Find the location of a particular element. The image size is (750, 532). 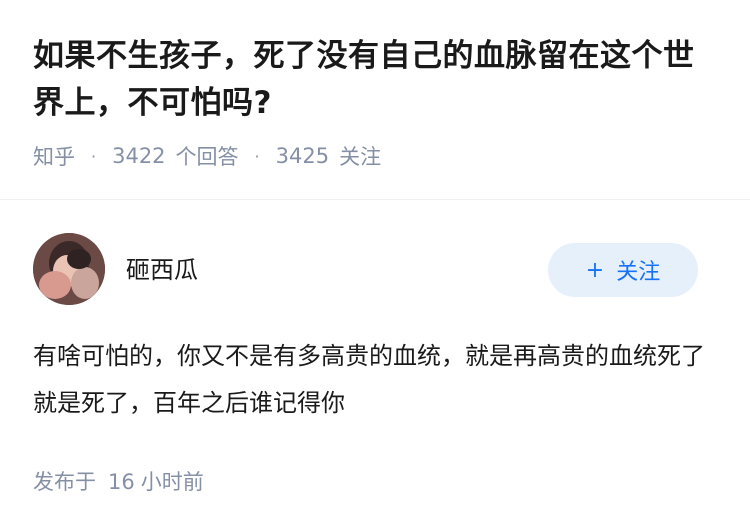

author-avatar is located at coordinates (69, 269).